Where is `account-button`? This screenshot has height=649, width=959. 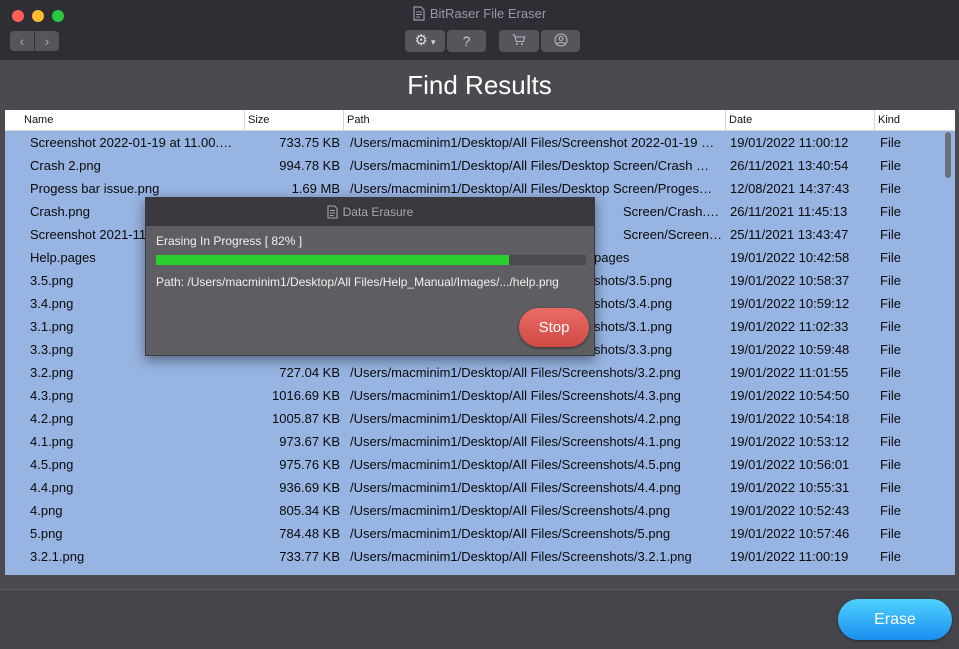
account-button is located at coordinates (560, 41).